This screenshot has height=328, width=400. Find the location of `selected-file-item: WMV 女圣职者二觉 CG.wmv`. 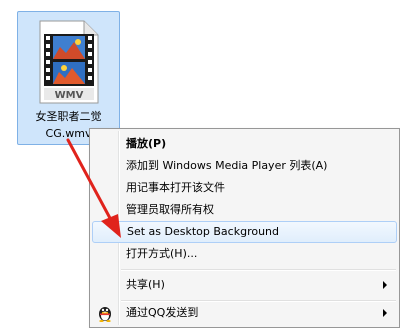

selected-file-item: WMV 女圣职者二觉 CG.wmv is located at coordinates (68, 78).